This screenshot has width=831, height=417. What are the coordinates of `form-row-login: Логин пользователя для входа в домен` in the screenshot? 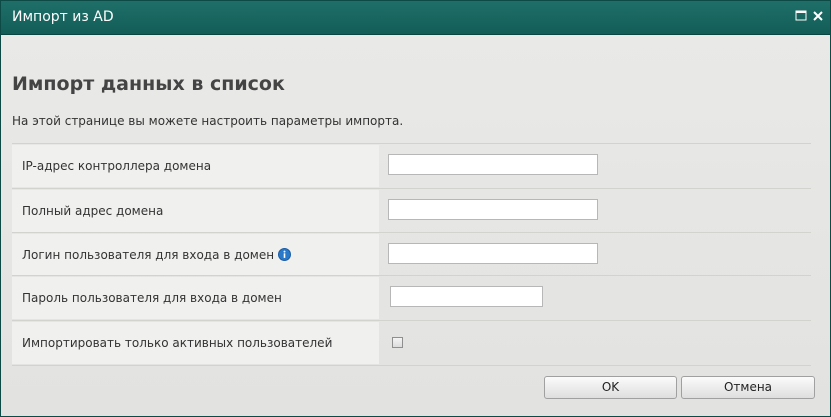 It's located at (411, 255).